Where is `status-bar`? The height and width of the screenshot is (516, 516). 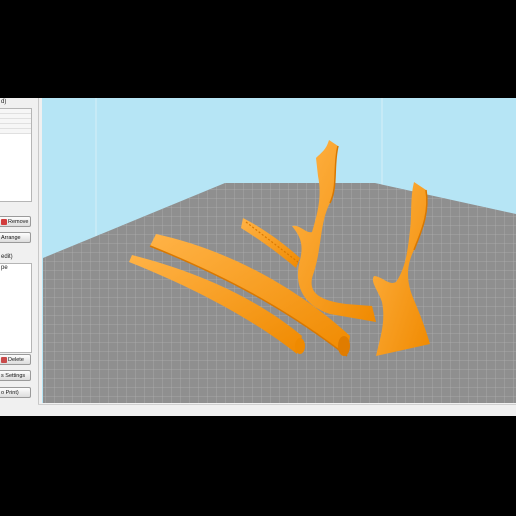
status-bar is located at coordinates (277, 410).